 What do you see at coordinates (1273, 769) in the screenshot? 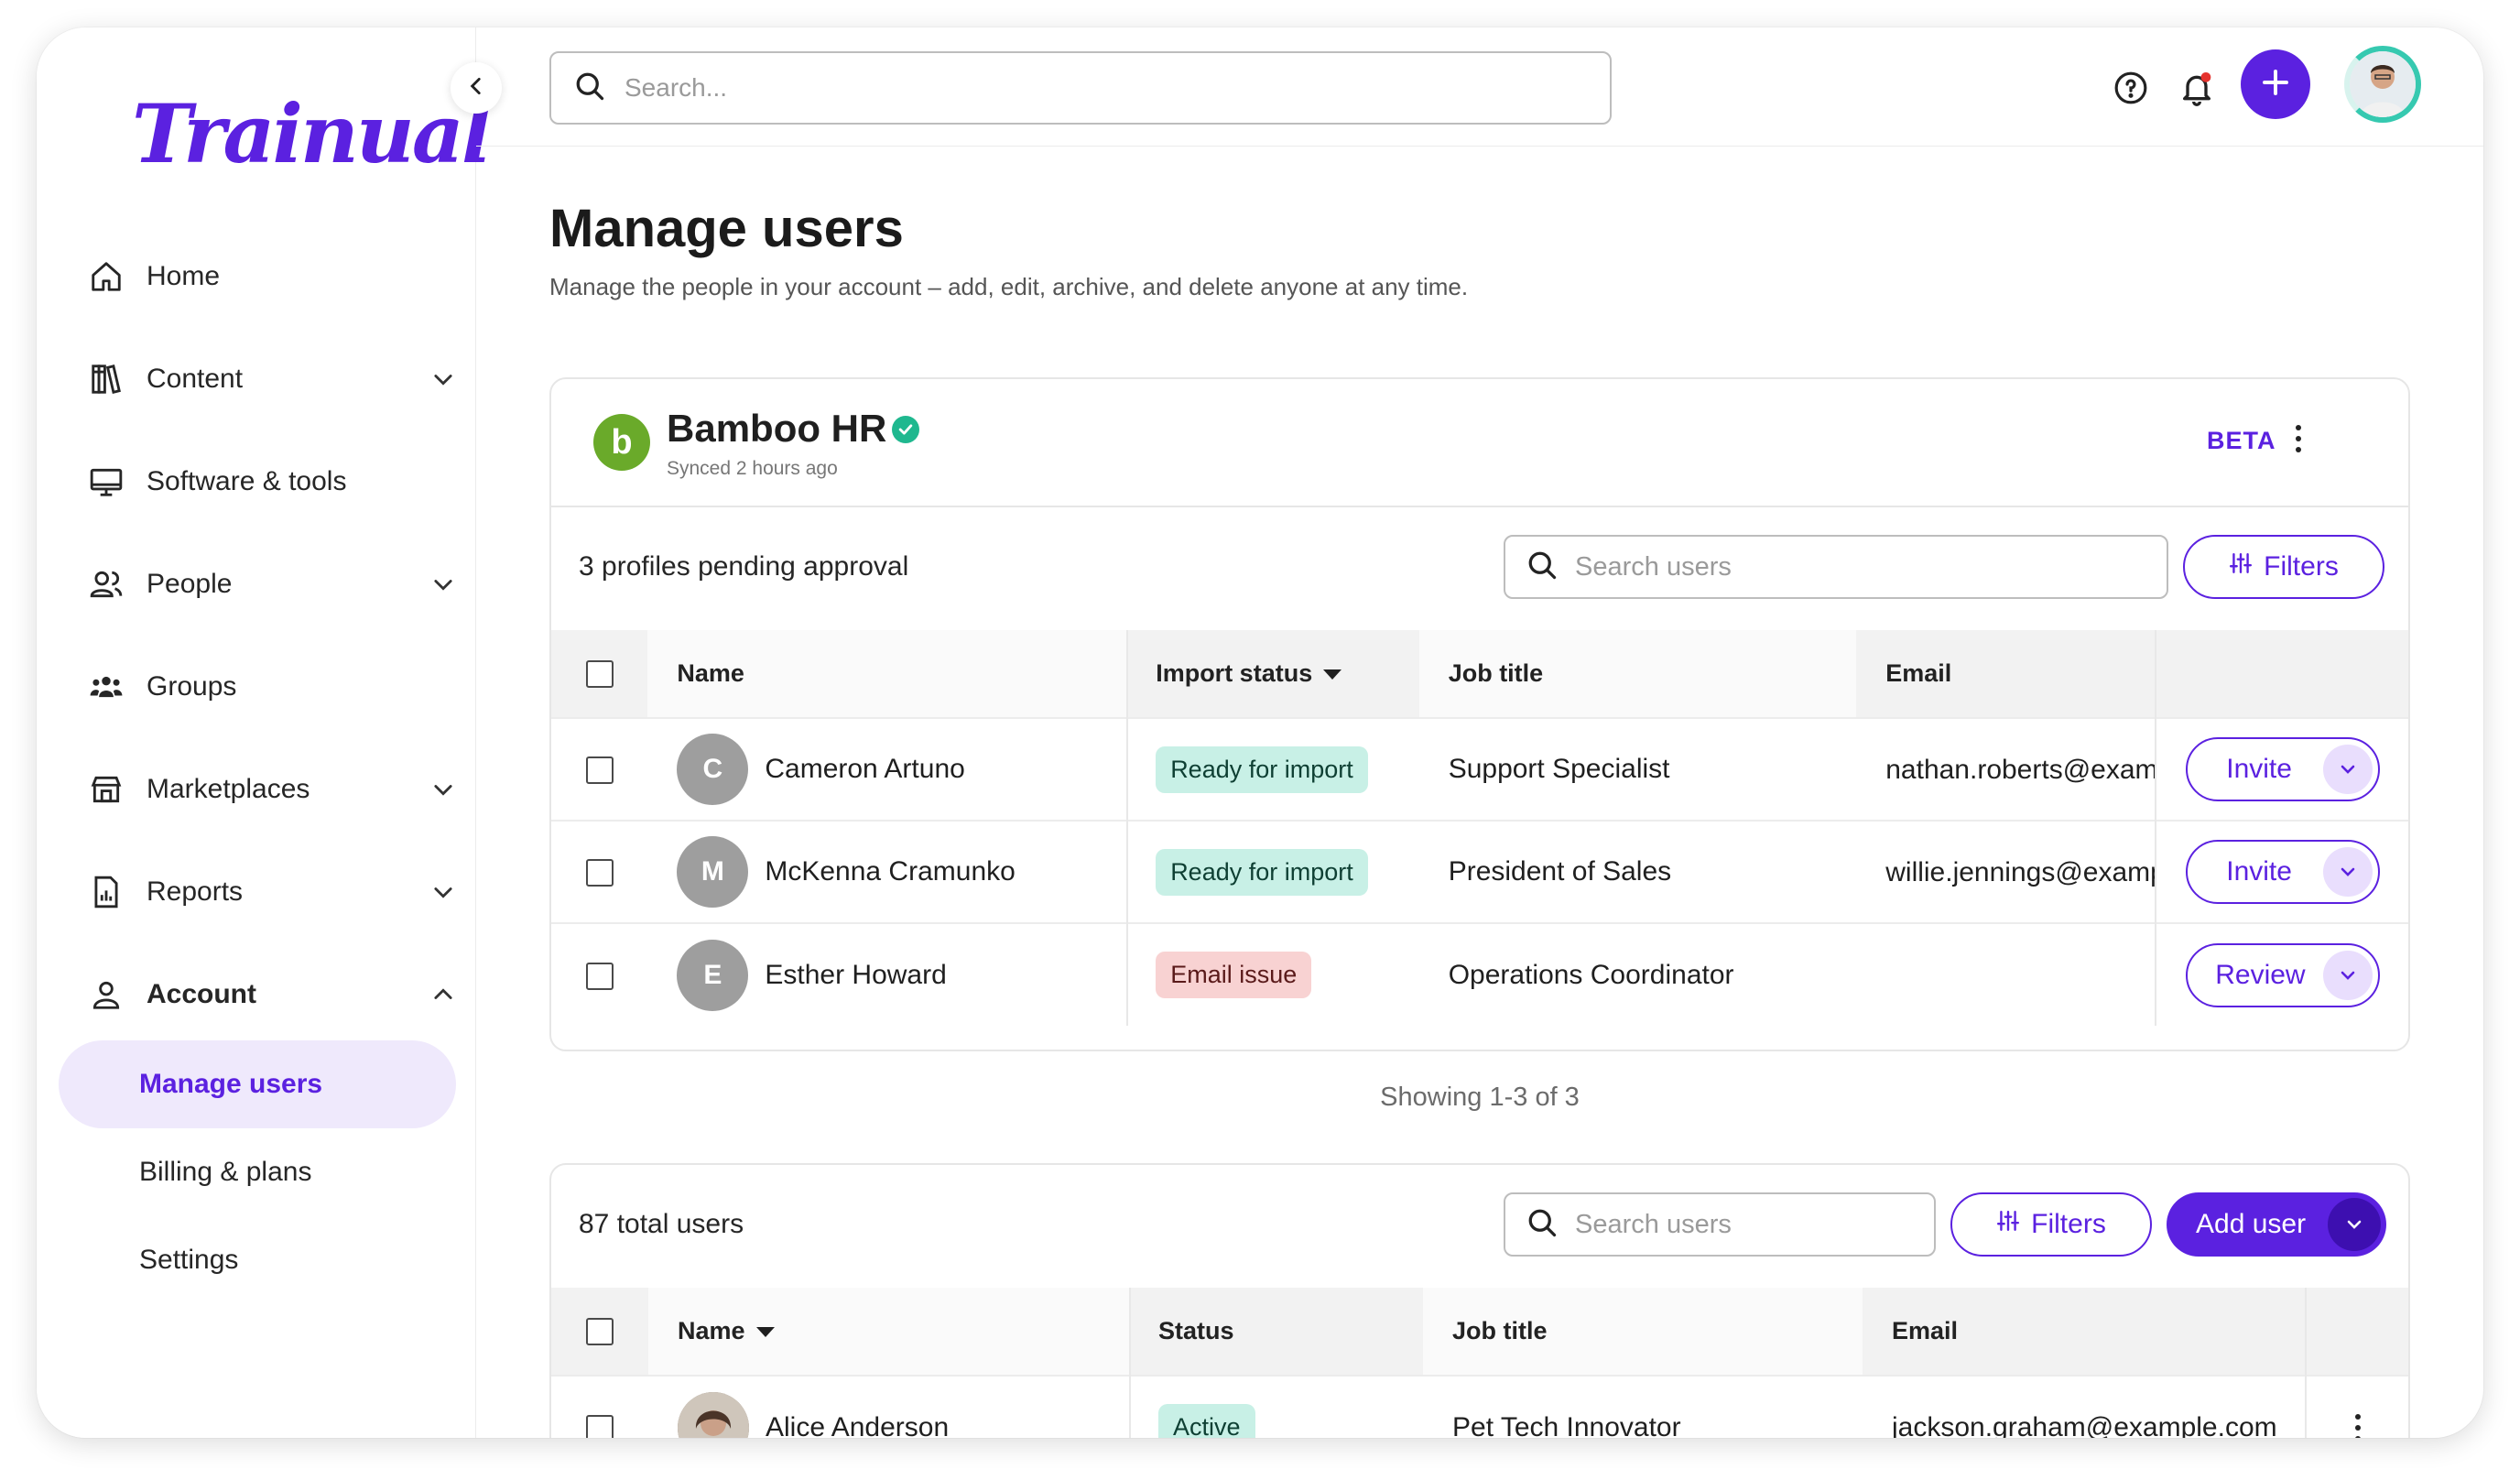
I see `status-cell: Ready for import` at bounding box center [1273, 769].